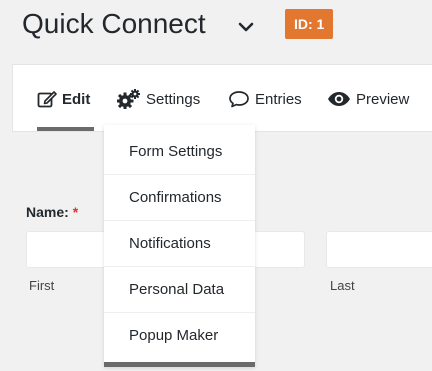 This screenshot has height=371, width=432. Describe the element at coordinates (47, 99) in the screenshot. I see `edit-icon` at that location.